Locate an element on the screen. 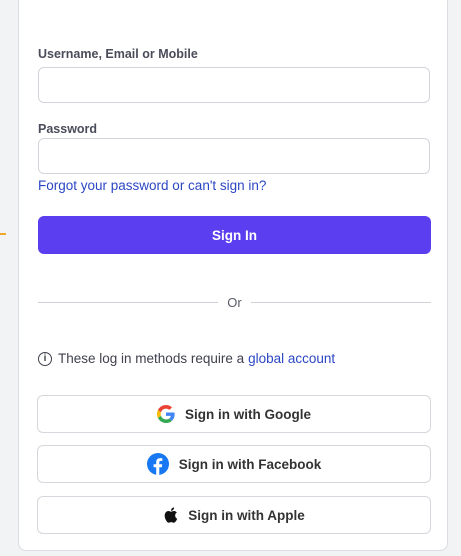 Image resolution: width=461 pixels, height=556 pixels. or-divider: Or is located at coordinates (235, 302).